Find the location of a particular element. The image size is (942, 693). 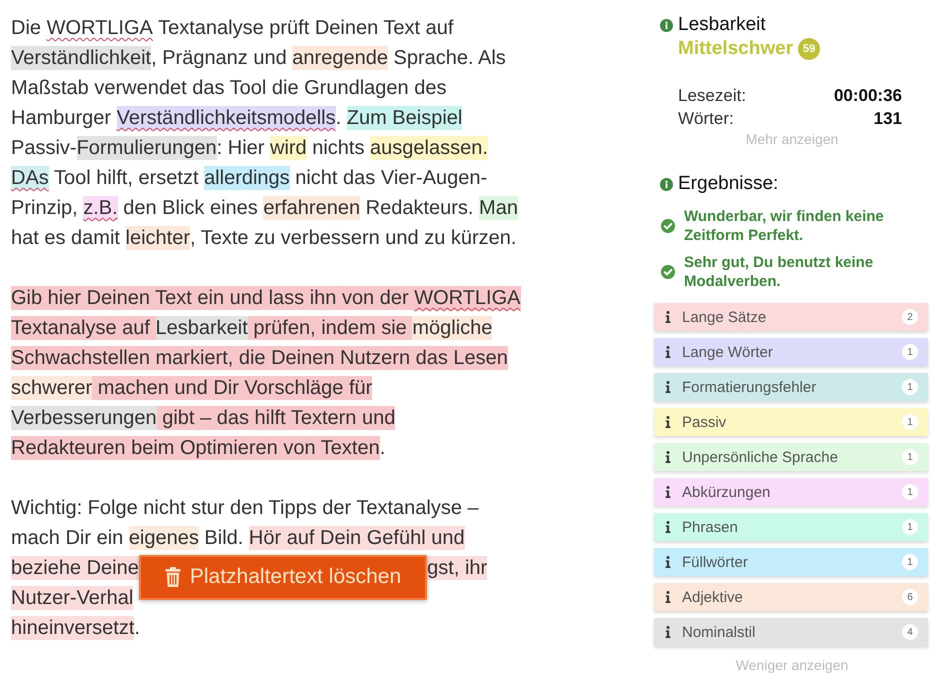

highlighted-text: DAs is located at coordinates (30, 178).